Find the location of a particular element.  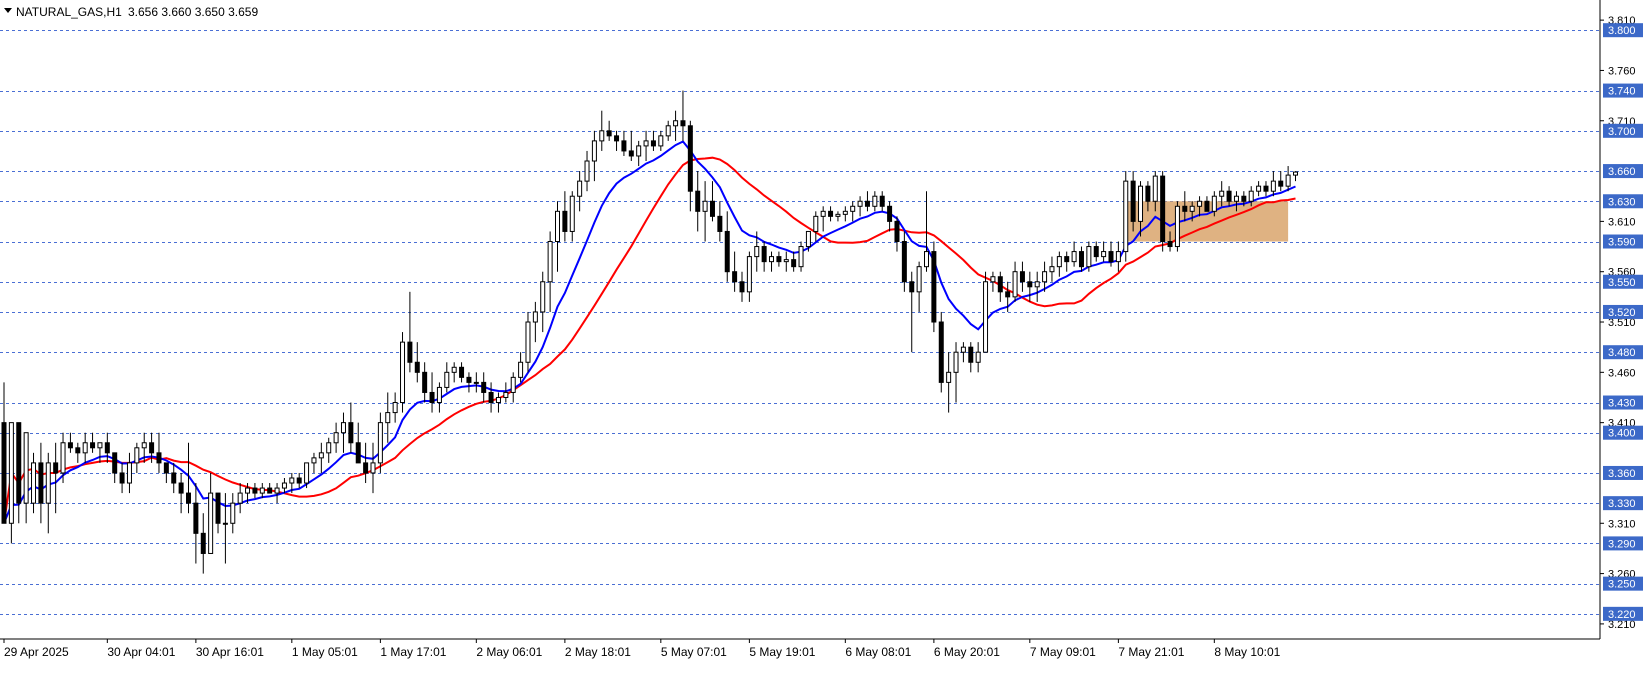

level-badge-label: 3.800 is located at coordinates (1622, 31).